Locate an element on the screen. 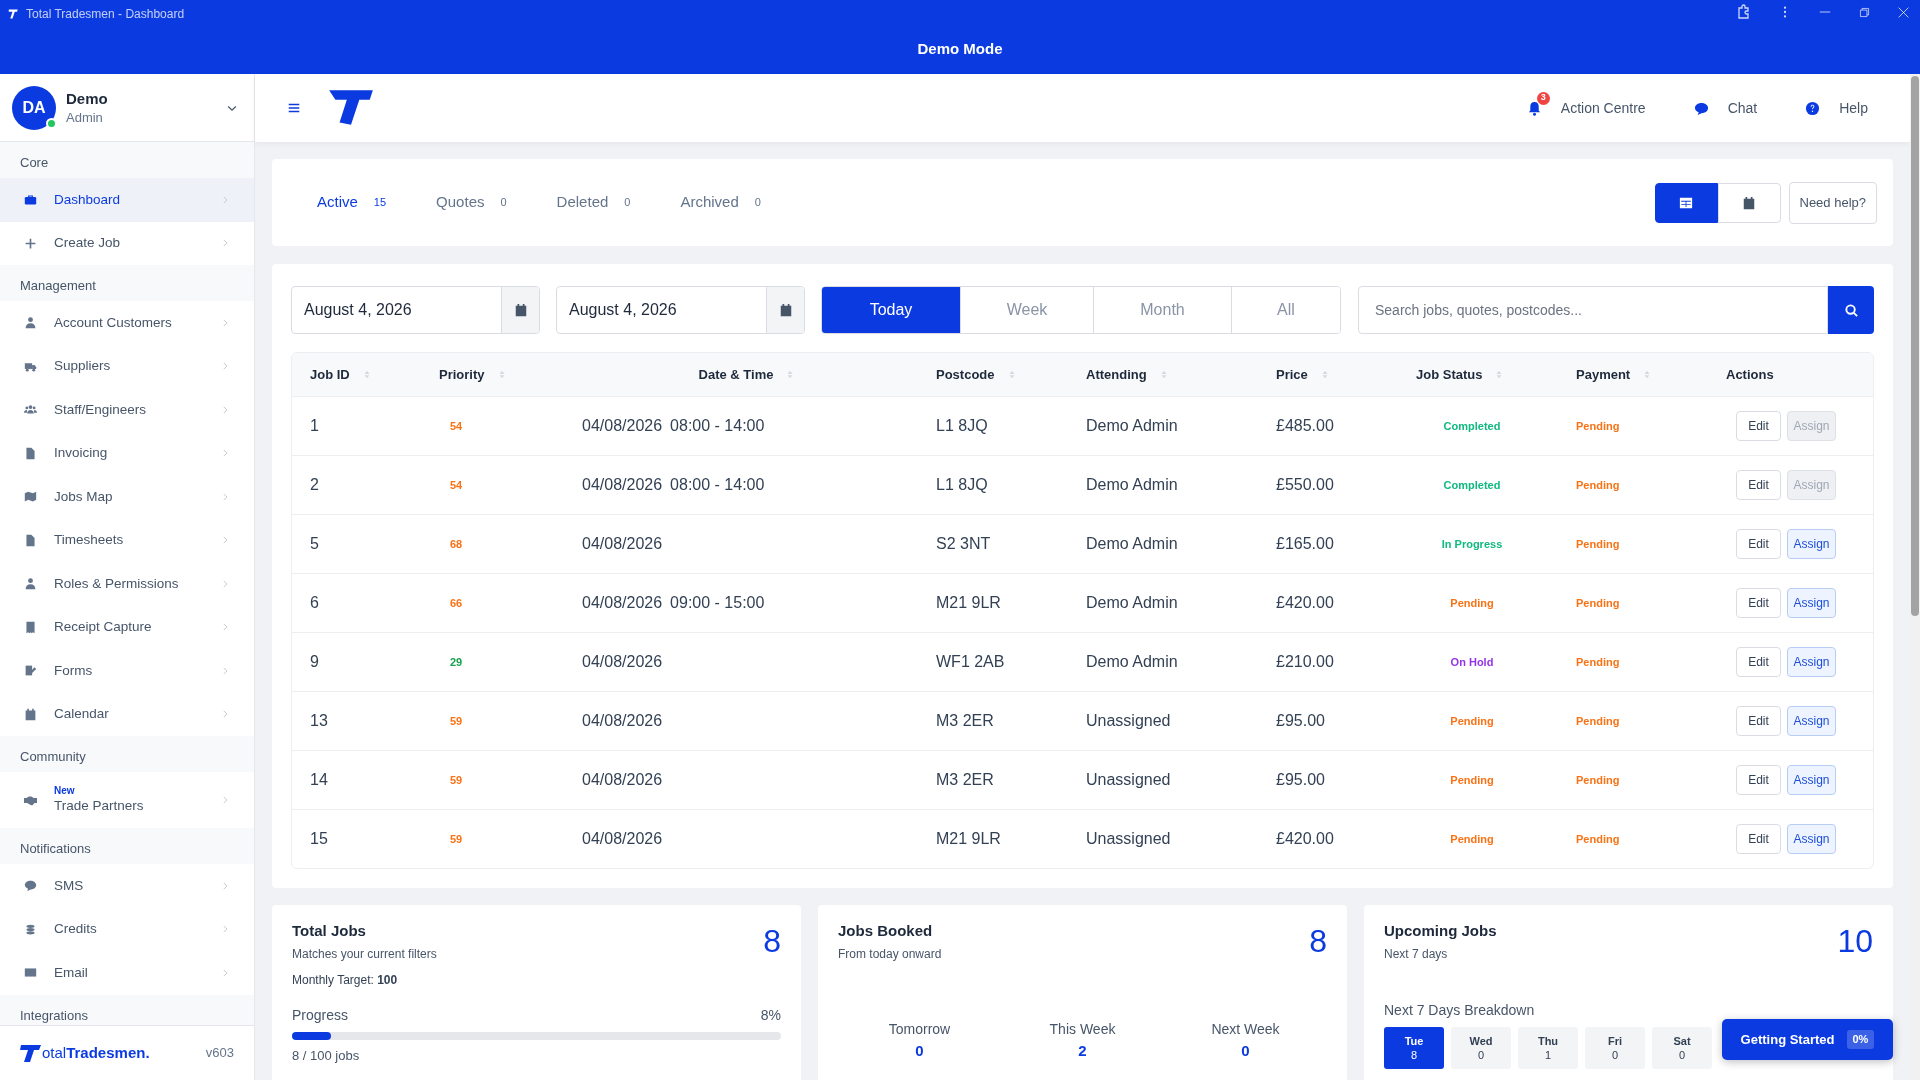  extension-icon is located at coordinates (1744, 12).